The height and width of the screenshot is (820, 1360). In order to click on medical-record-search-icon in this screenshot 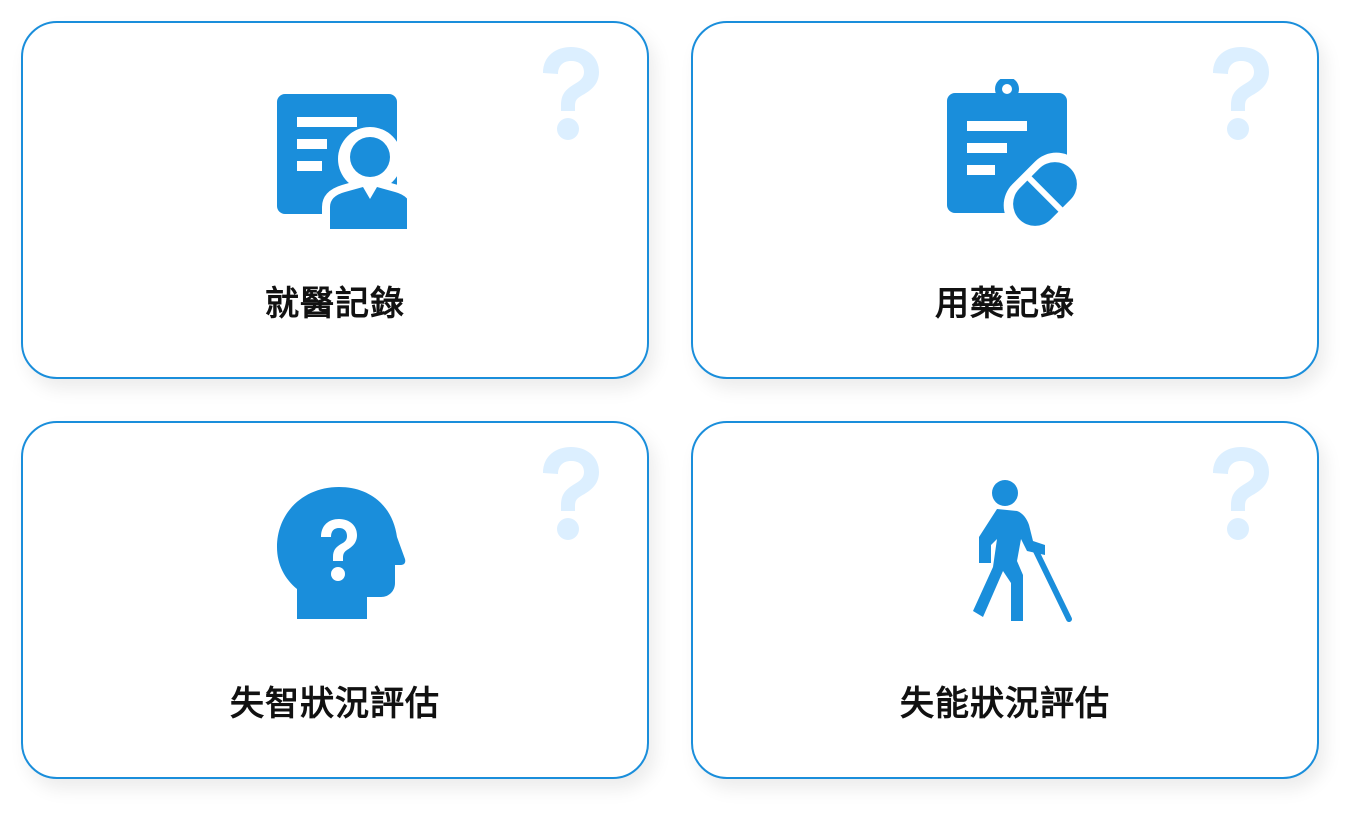, I will do `click(342, 161)`.